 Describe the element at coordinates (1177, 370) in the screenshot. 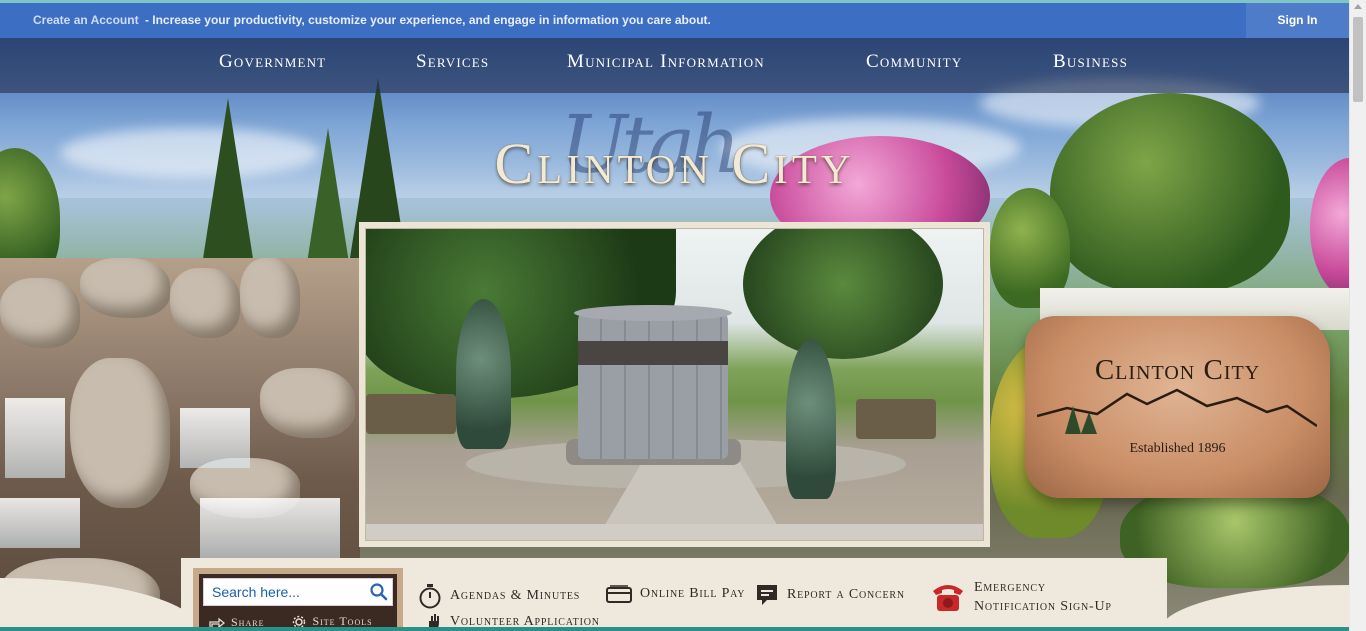

I see `sign-city-name: Clinton City` at that location.